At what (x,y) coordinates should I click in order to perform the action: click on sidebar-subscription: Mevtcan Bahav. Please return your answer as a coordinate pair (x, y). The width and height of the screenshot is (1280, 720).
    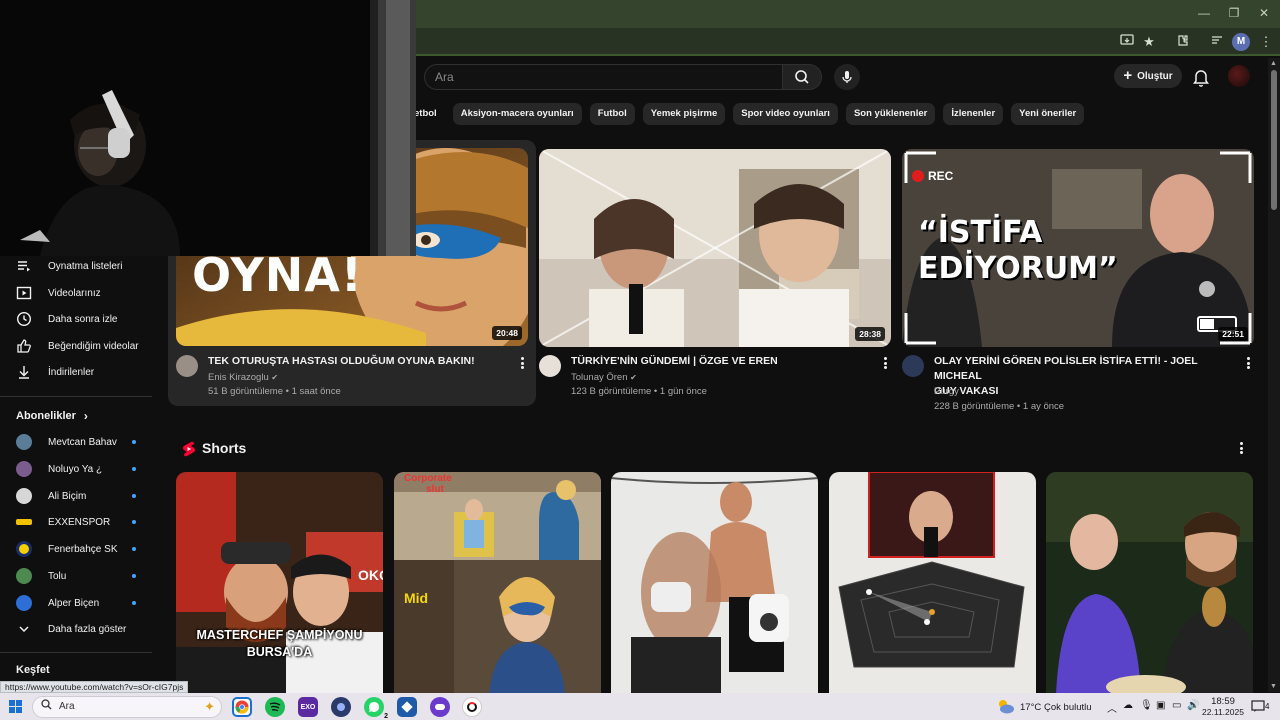
    Looking at the image, I should click on (86, 442).